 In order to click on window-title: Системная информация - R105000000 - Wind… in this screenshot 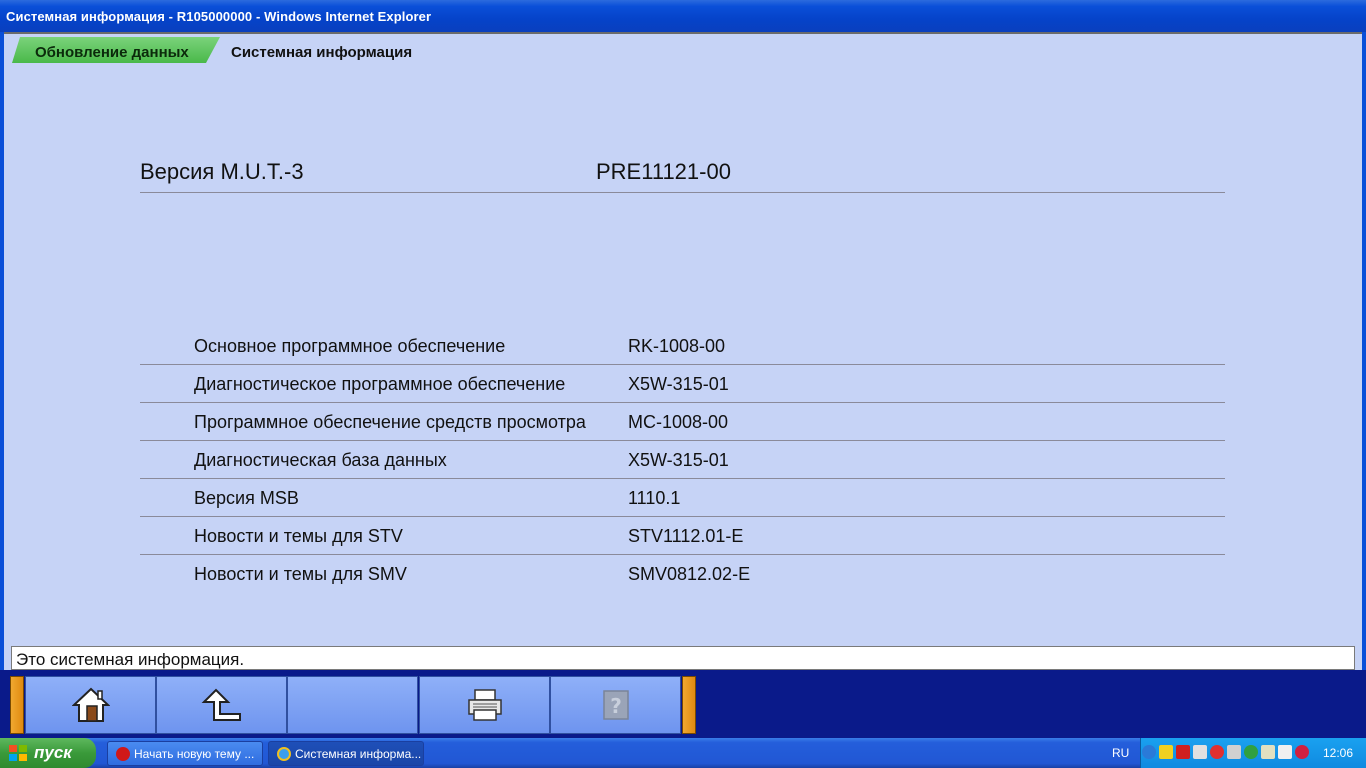, I will do `click(219, 16)`.